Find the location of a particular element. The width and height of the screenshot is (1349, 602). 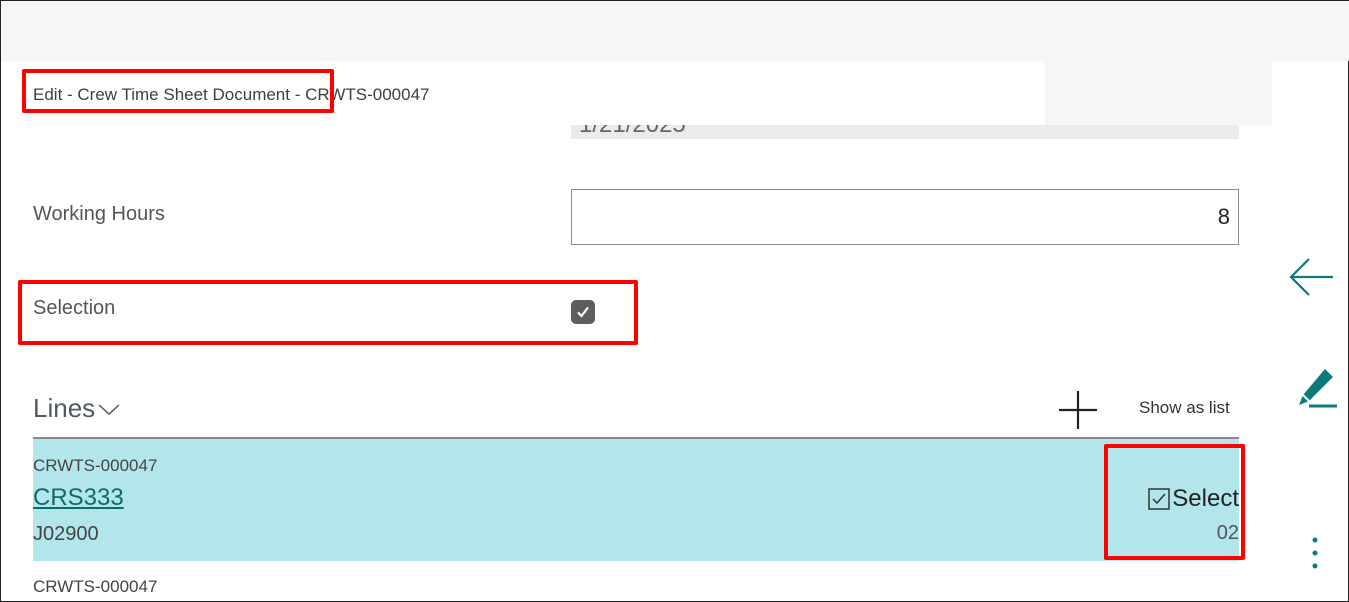

show-as-list-button: Show as list is located at coordinates (1184, 408).